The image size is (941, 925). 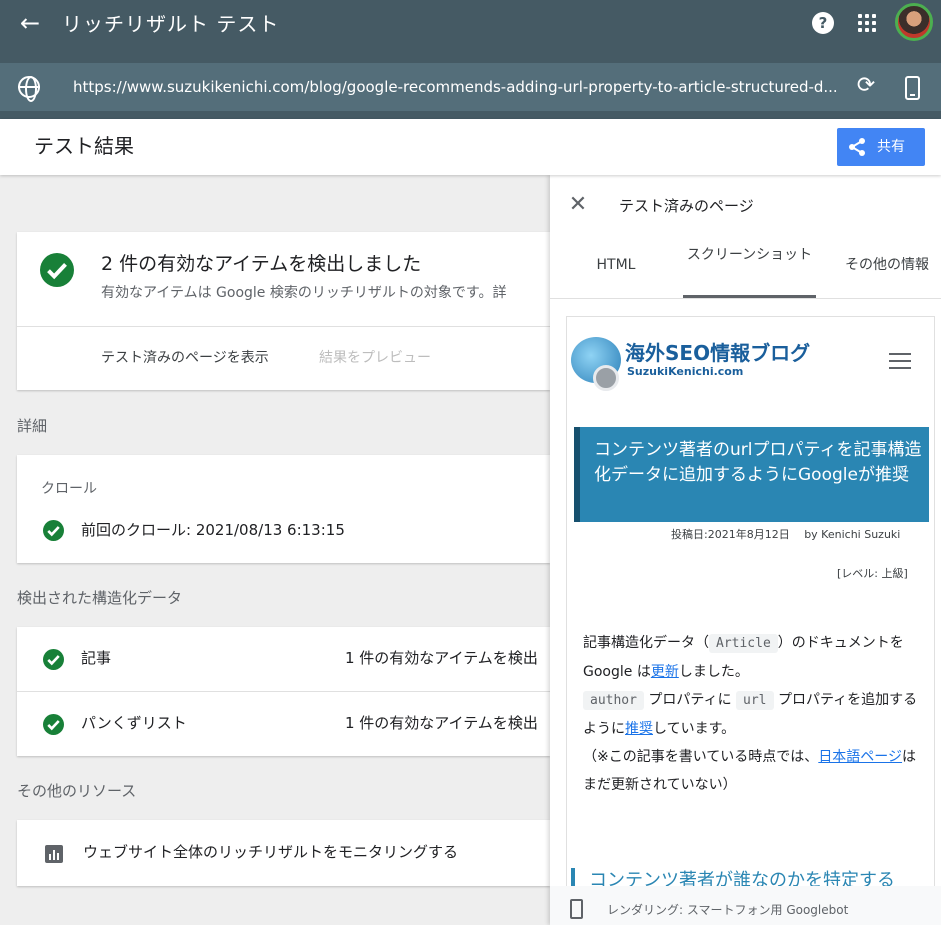 What do you see at coordinates (134, 723) in the screenshot?
I see `structured-type-name: パンくずリスト` at bounding box center [134, 723].